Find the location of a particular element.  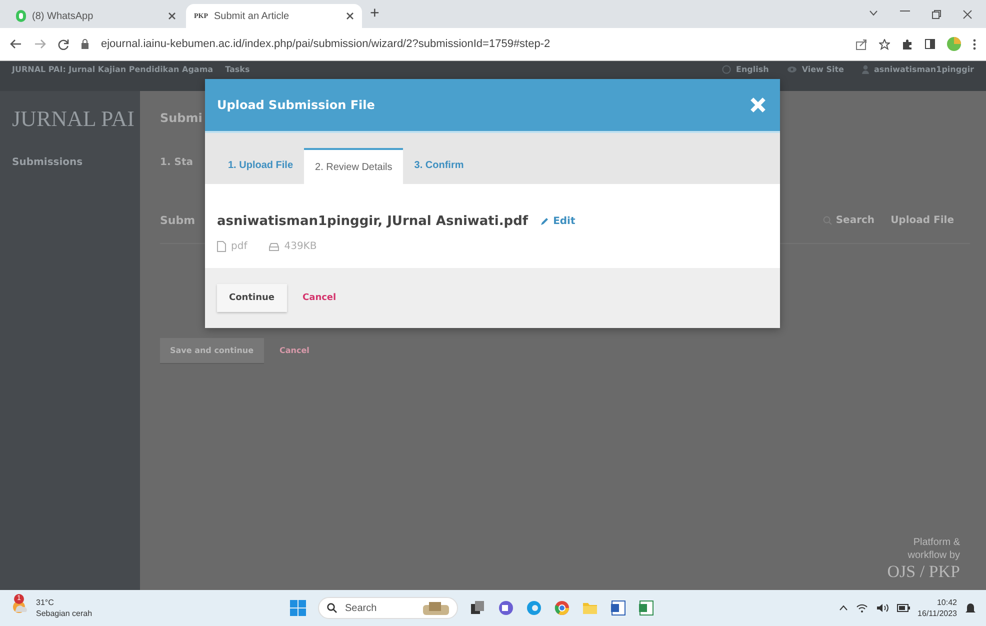

save-button: Save and continue is located at coordinates (212, 350).